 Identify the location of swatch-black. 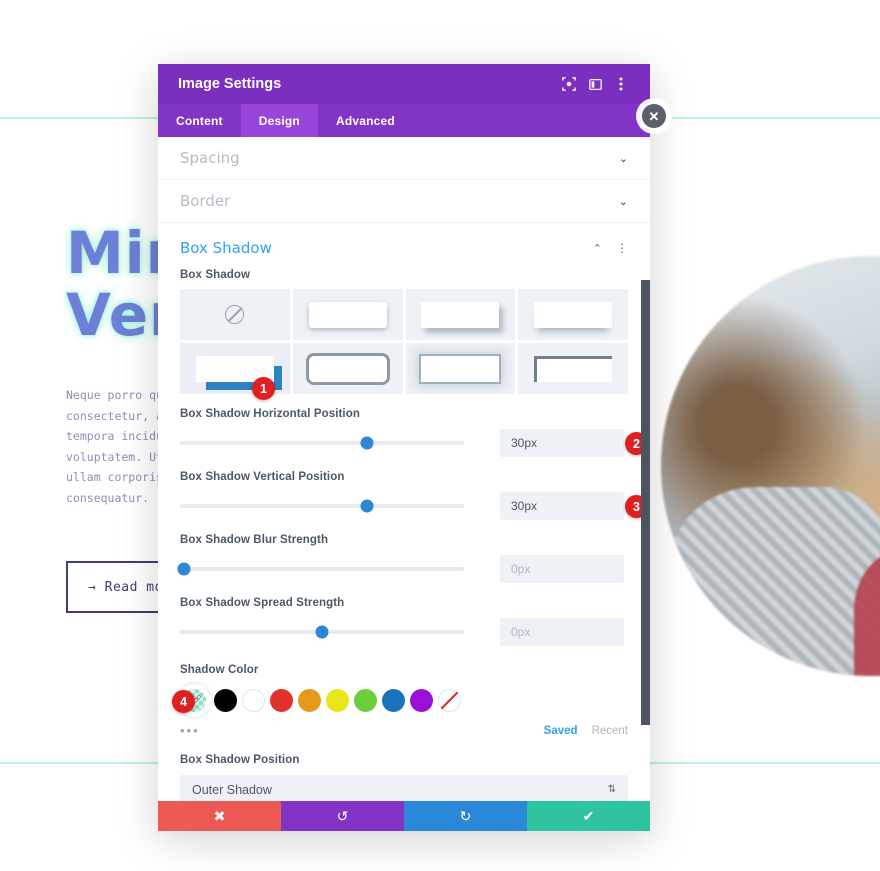
(225, 700).